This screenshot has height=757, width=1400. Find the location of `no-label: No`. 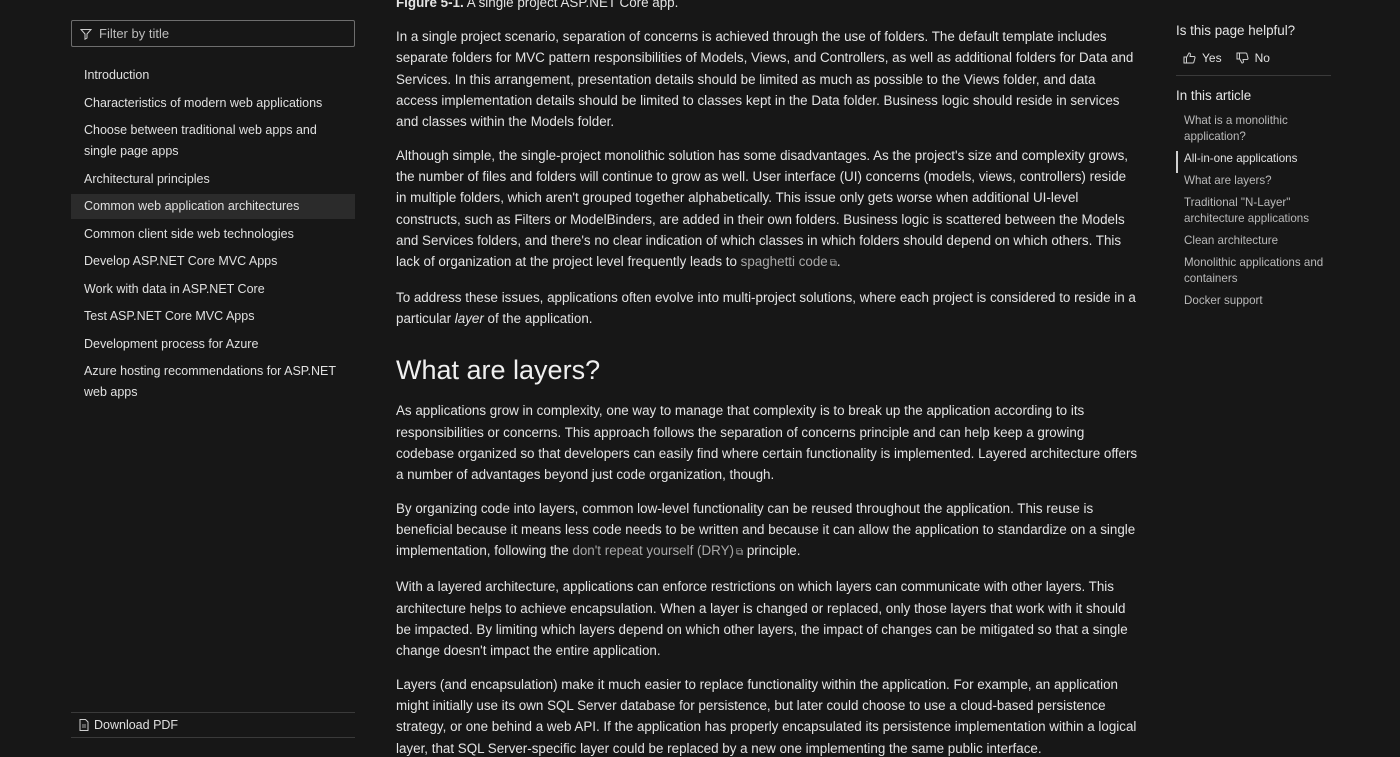

no-label: No is located at coordinates (1262, 58).